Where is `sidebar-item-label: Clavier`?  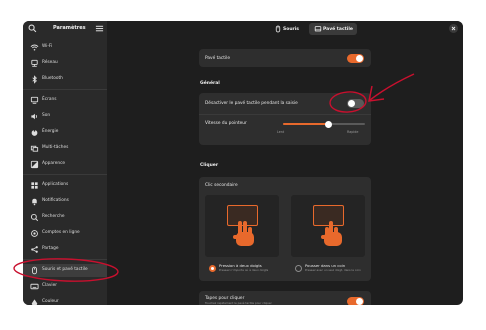 sidebar-item-label: Clavier is located at coordinates (49, 285).